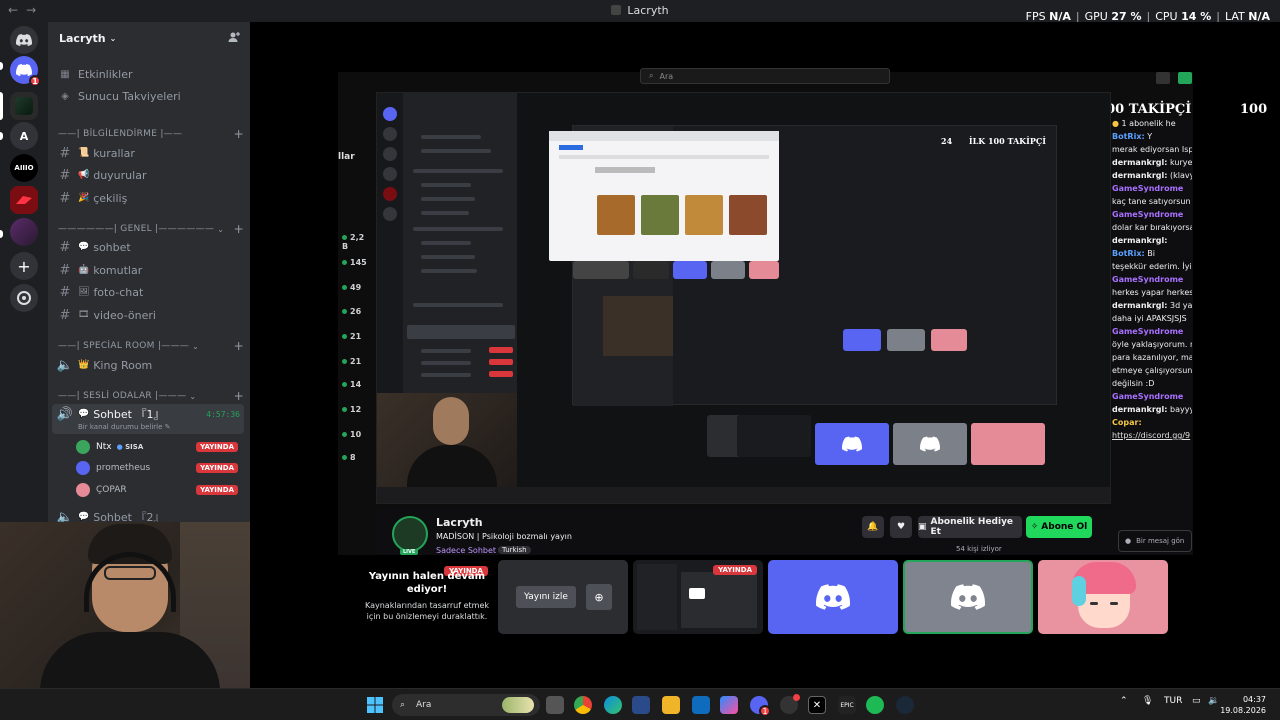 This screenshot has height=720, width=1280. What do you see at coordinates (760, 706) in the screenshot?
I see `discord-taskbar-icon: 1` at bounding box center [760, 706].